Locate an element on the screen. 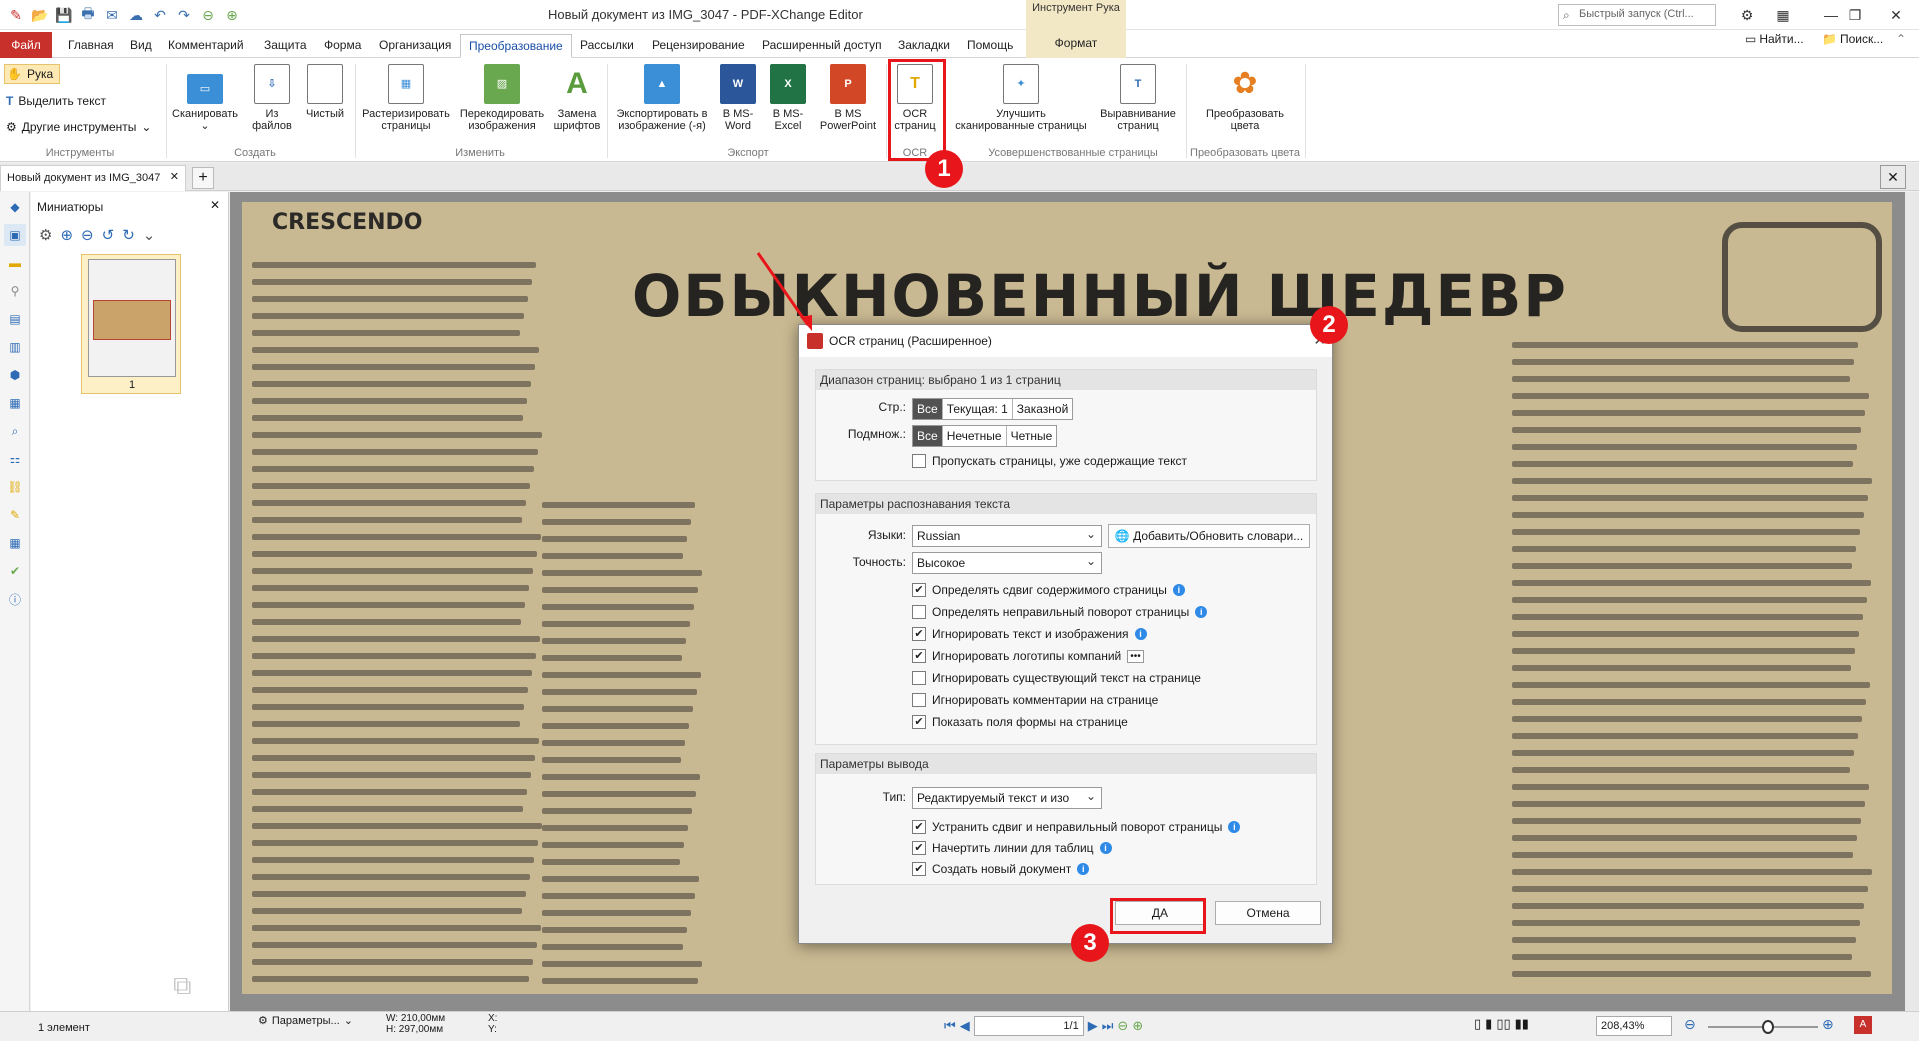  thumbnail-selected: 1 is located at coordinates (131, 324).